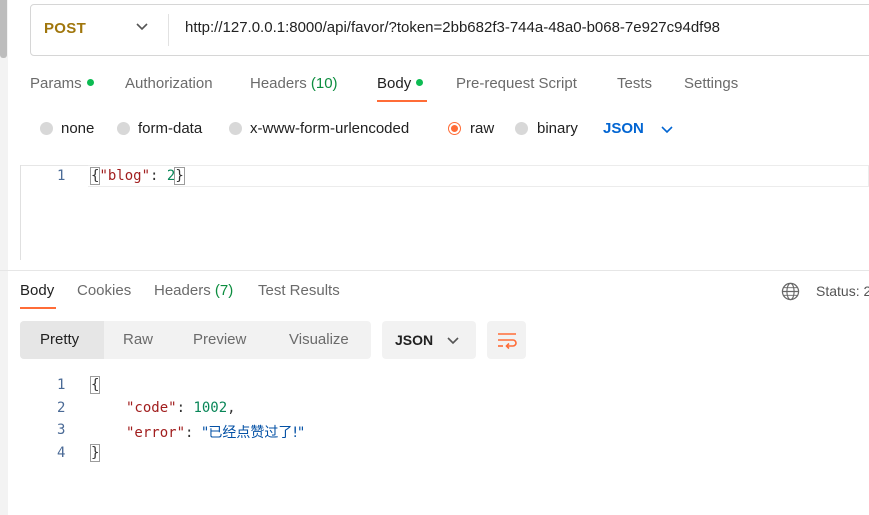 The height and width of the screenshot is (515, 869). I want to click on response-open-brace: {, so click(95, 385).